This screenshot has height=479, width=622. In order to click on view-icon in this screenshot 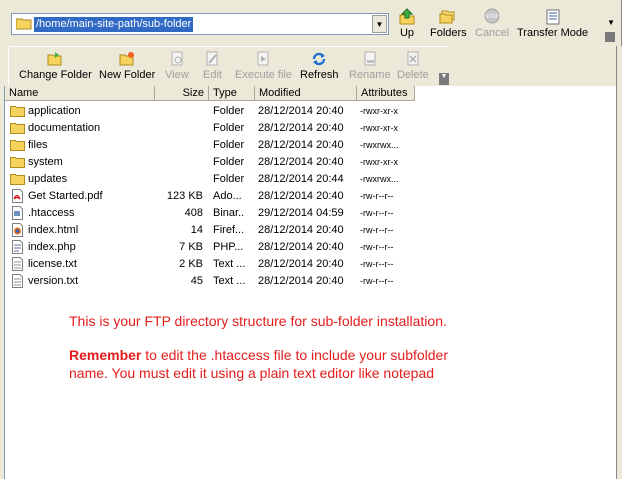, I will do `click(177, 58)`.